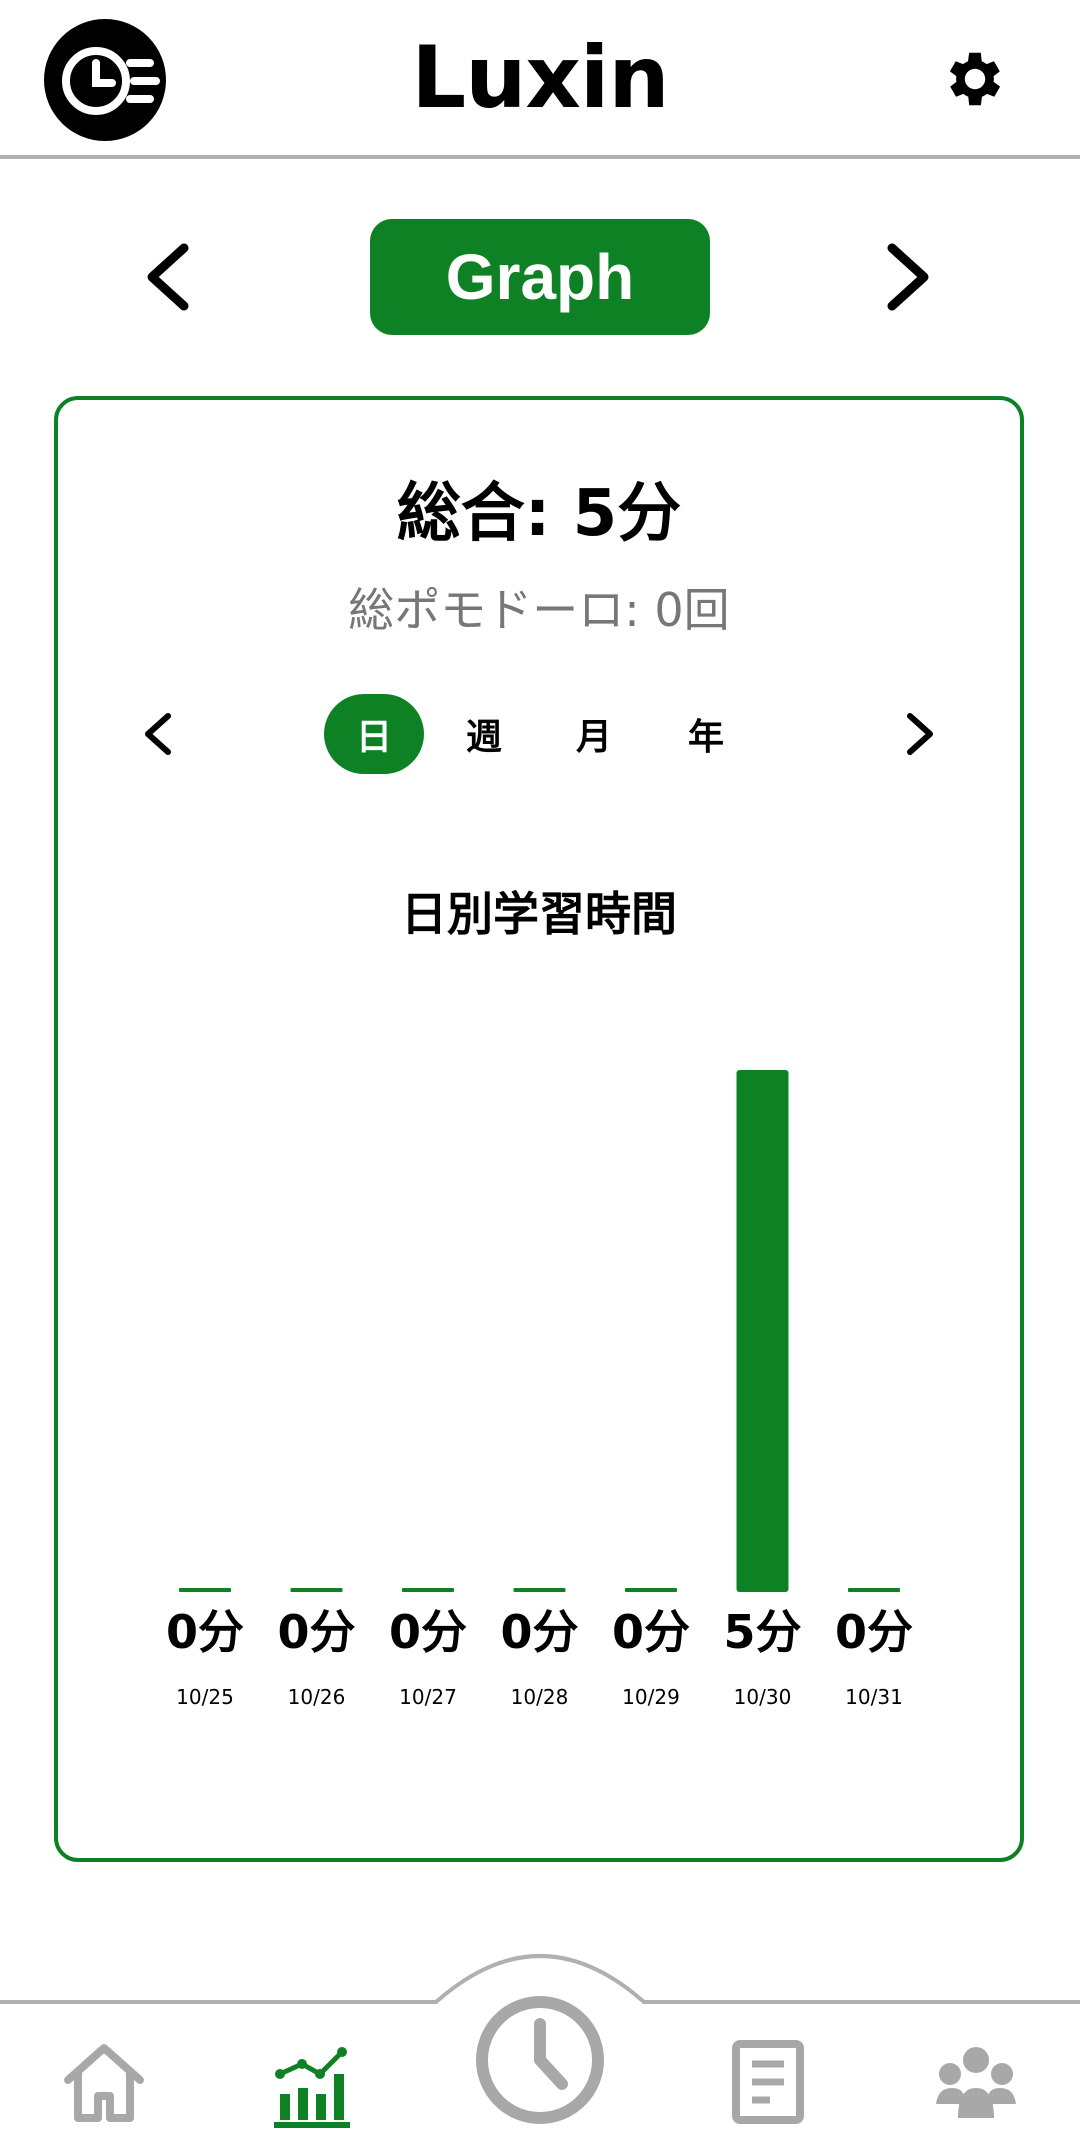  Describe the element at coordinates (374, 734) in the screenshot. I see `tab-day: 日` at that location.